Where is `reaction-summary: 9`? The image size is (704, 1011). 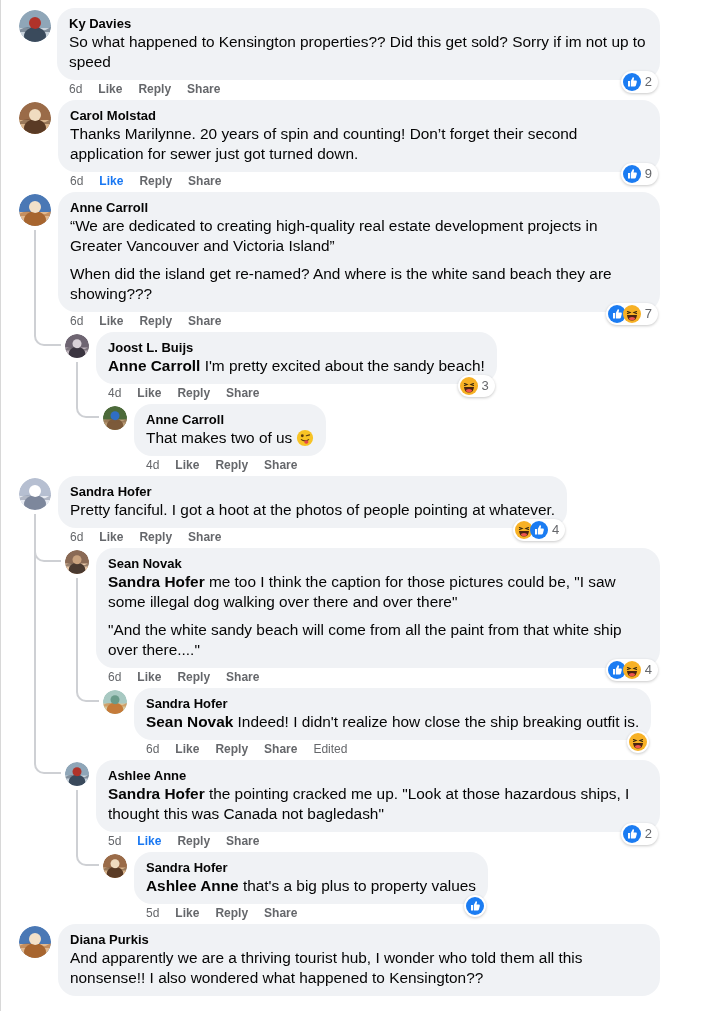
reaction-summary: 9 is located at coordinates (639, 174).